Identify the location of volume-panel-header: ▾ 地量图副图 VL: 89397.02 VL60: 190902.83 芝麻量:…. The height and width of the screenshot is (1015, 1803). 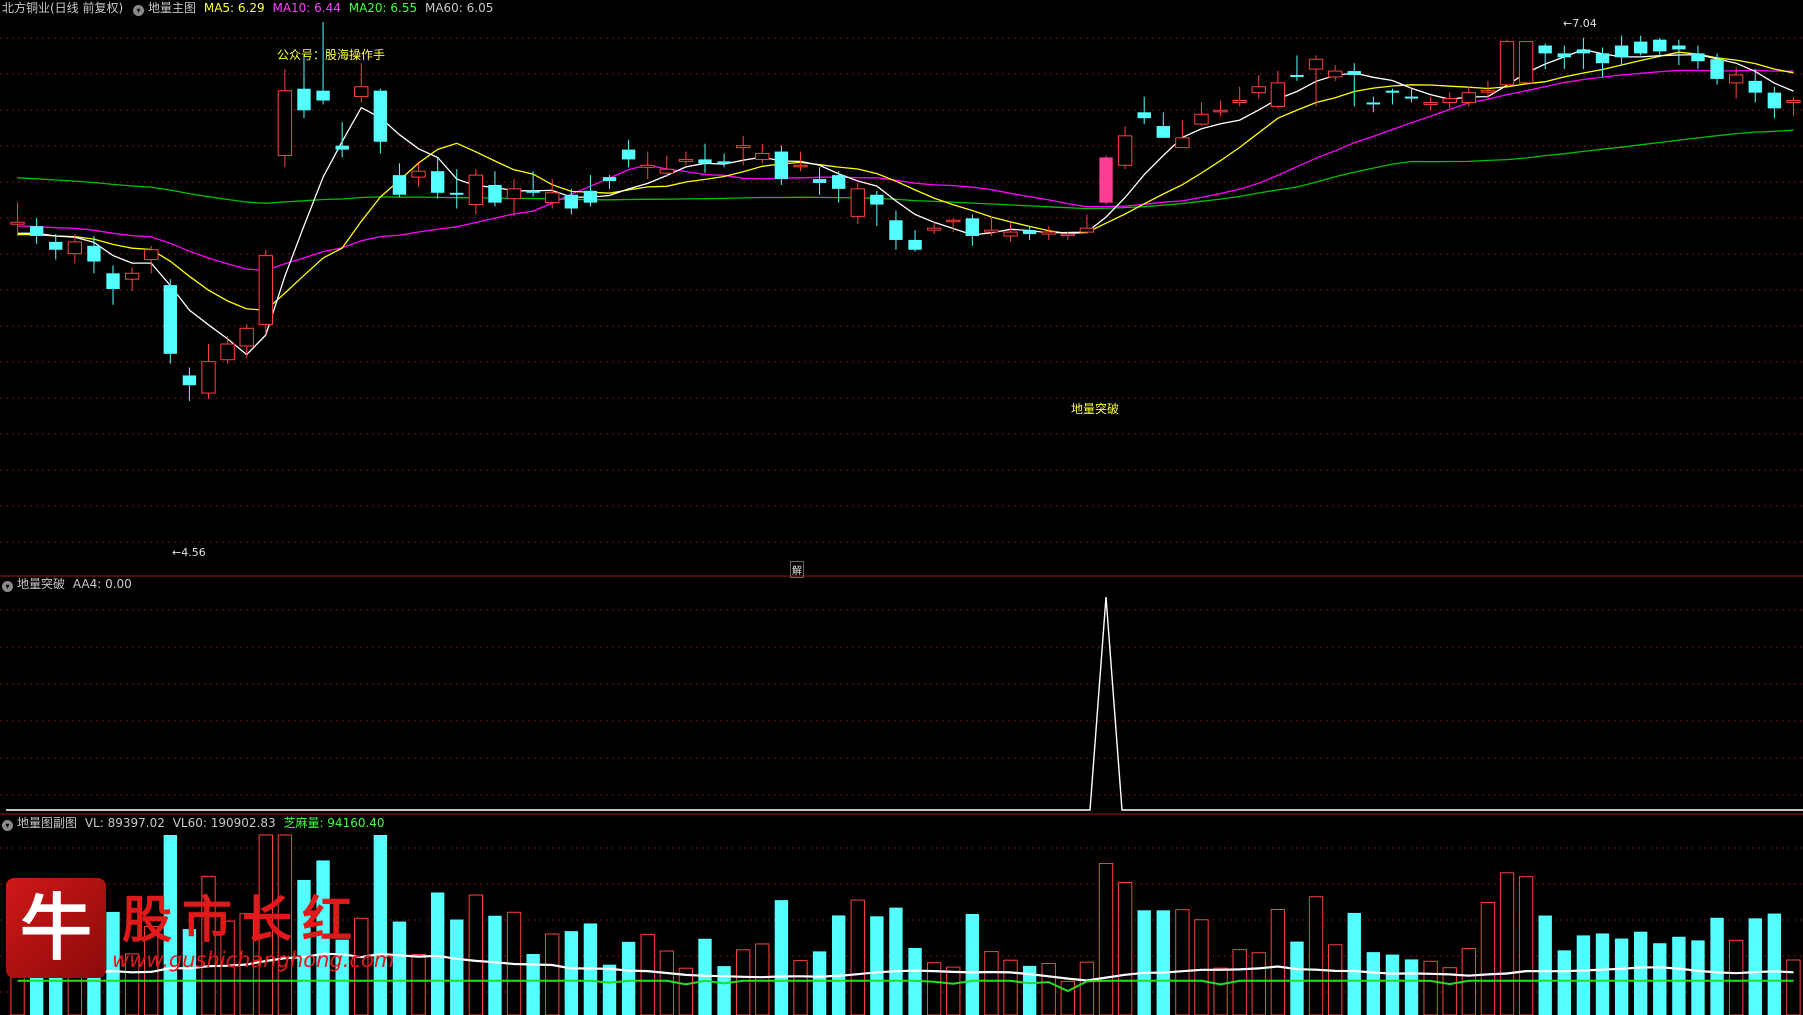
(193, 823).